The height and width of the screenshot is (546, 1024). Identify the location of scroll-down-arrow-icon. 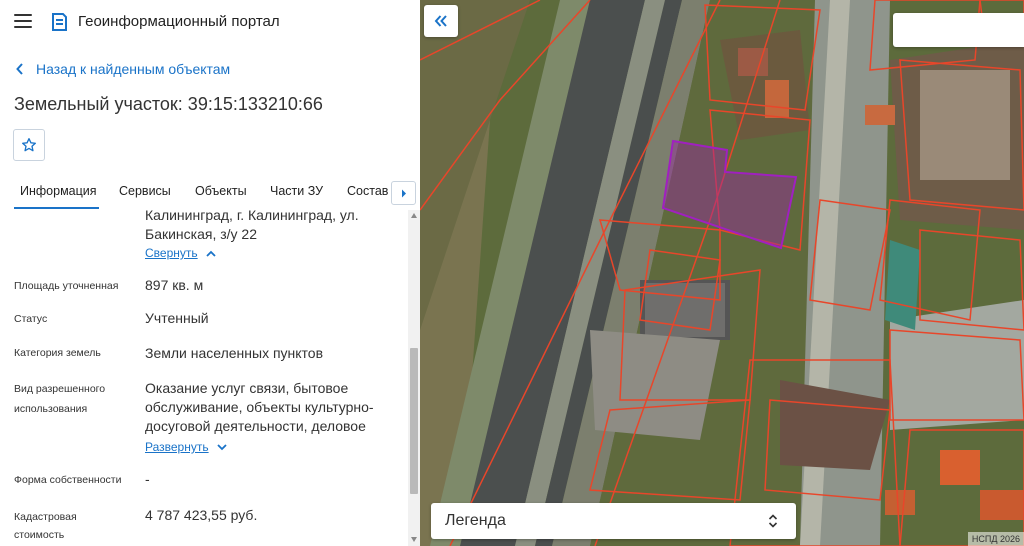
(414, 539).